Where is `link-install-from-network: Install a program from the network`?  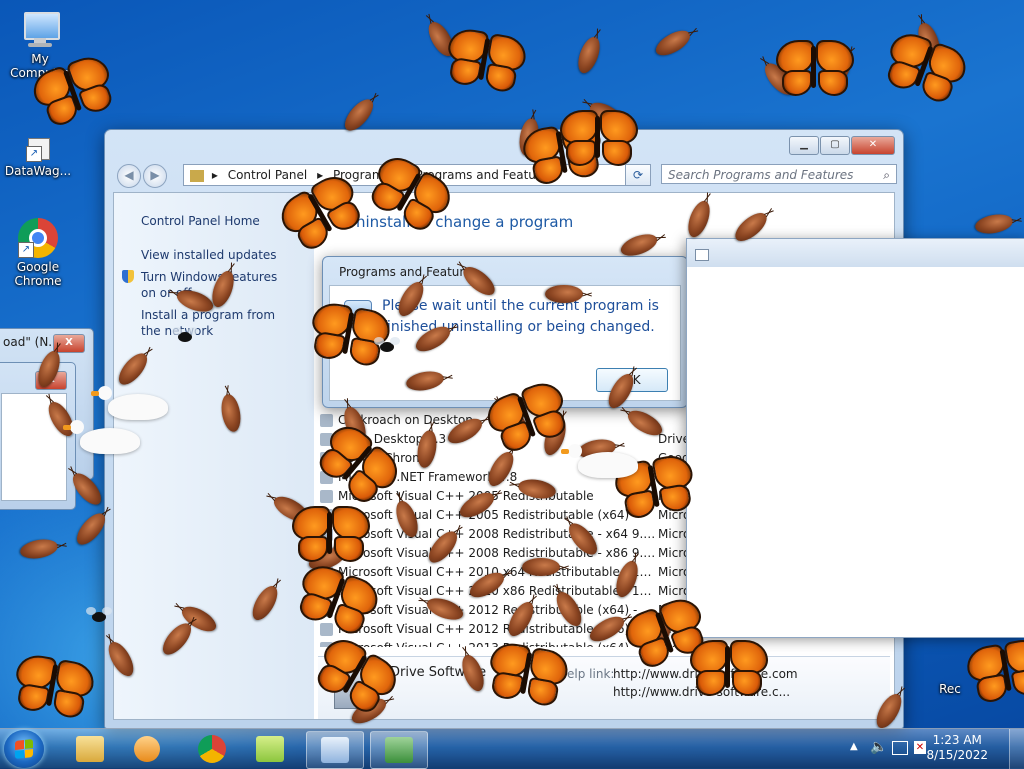
link-install-from-network: Install a program from the network is located at coordinates (216, 323).